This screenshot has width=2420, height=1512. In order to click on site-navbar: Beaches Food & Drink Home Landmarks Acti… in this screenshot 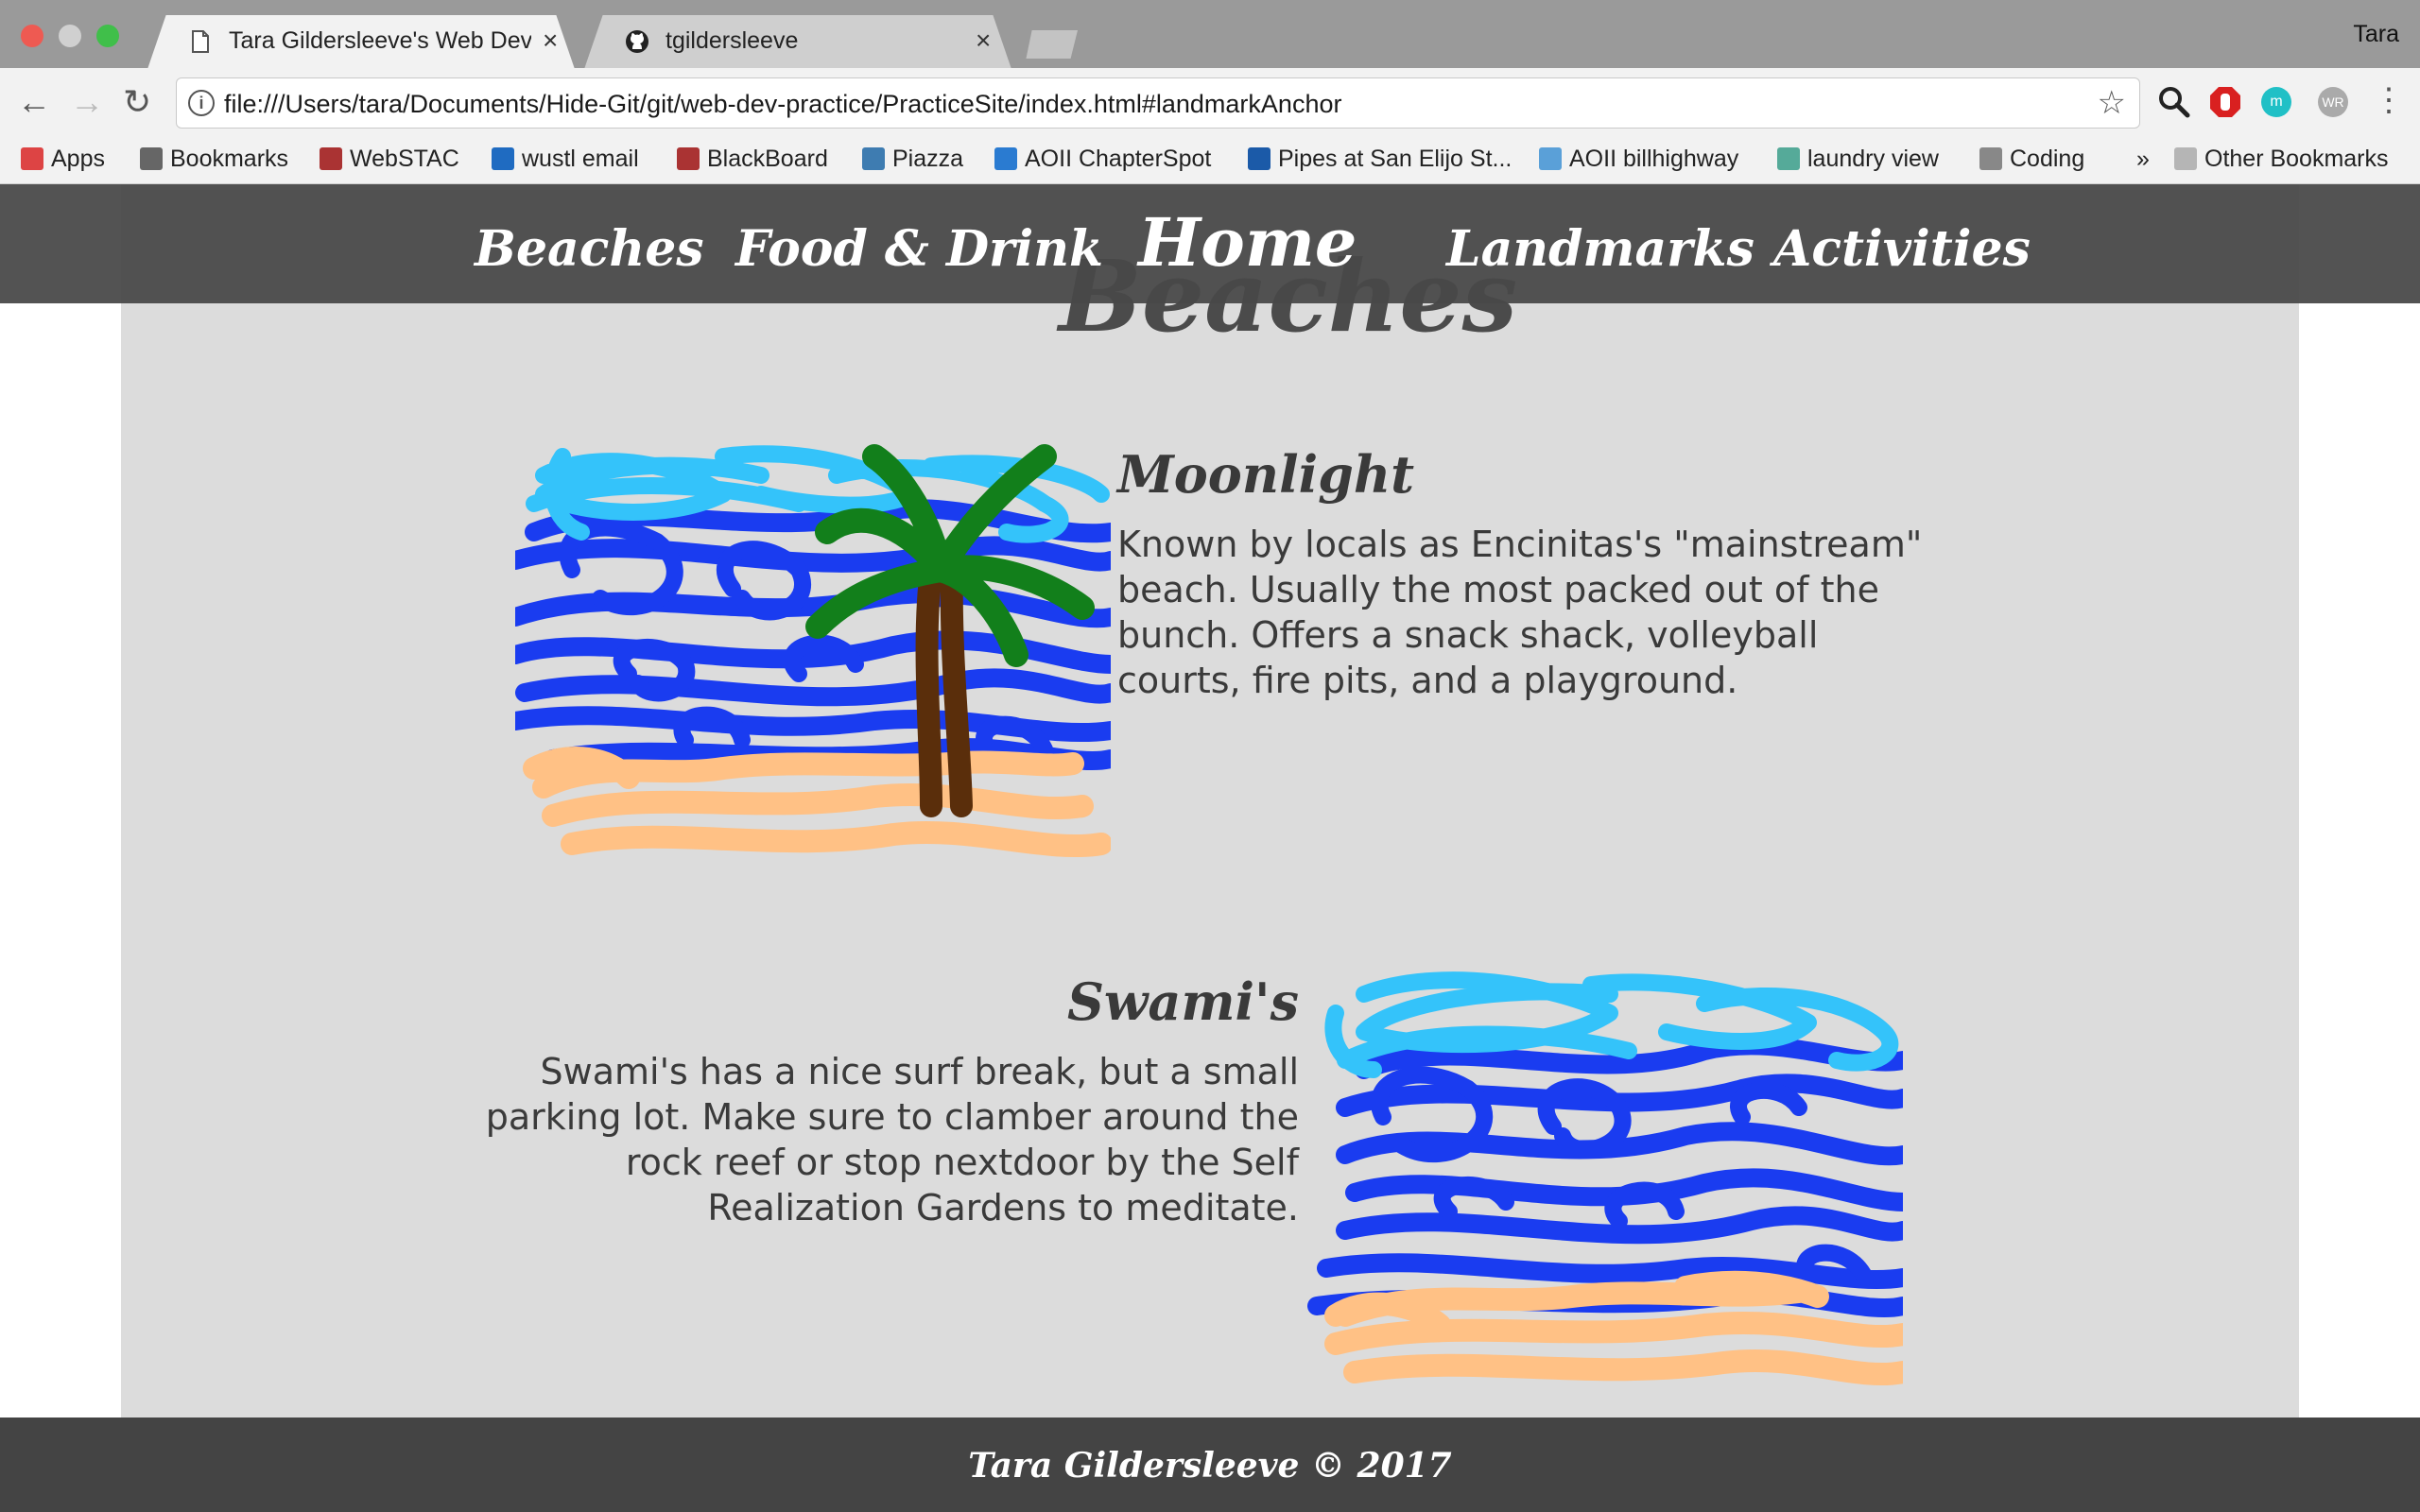, I will do `click(1210, 243)`.